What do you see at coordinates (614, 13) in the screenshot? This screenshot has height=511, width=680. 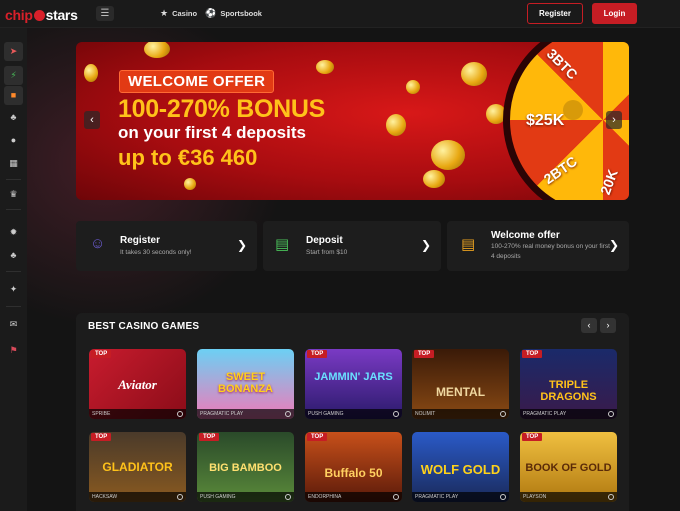 I see `login-button: Login` at bounding box center [614, 13].